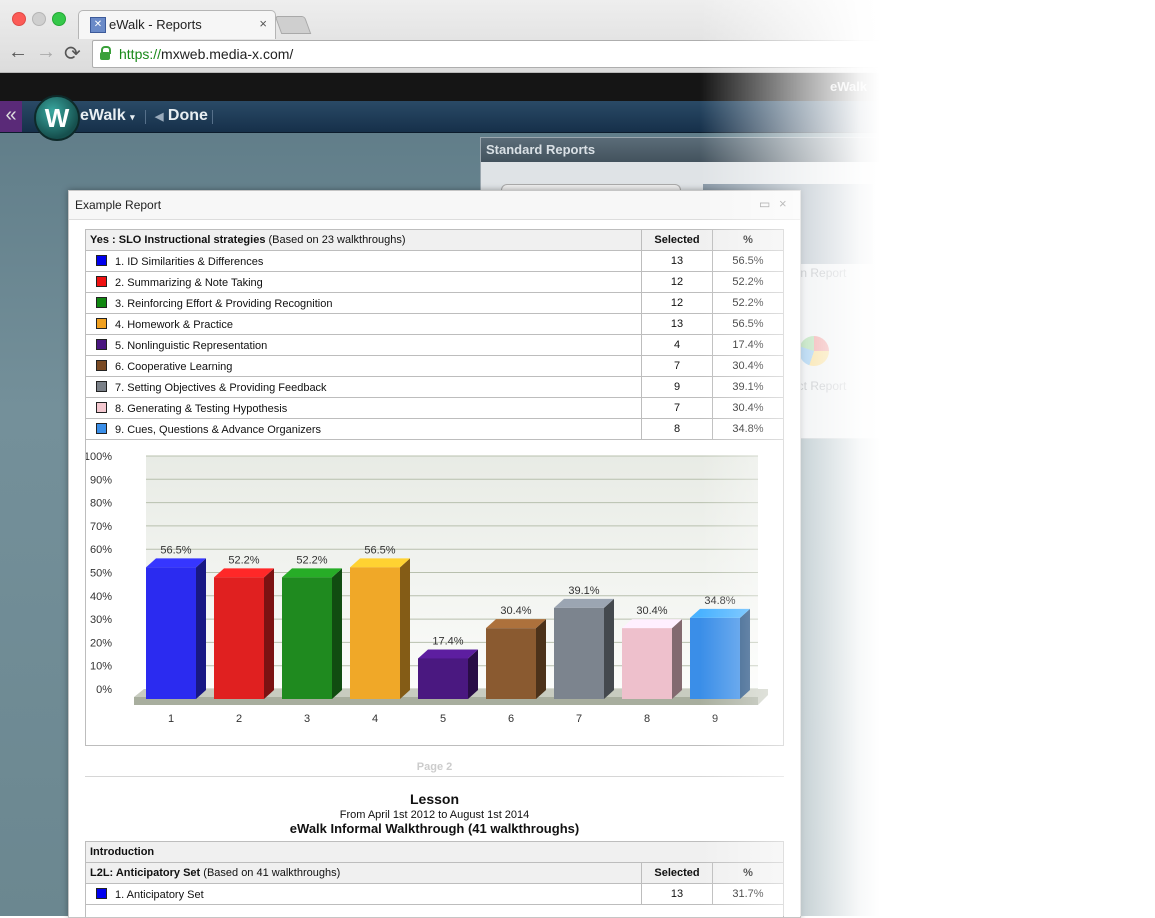  Describe the element at coordinates (39, 19) in the screenshot. I see `minimize-window-button` at that location.